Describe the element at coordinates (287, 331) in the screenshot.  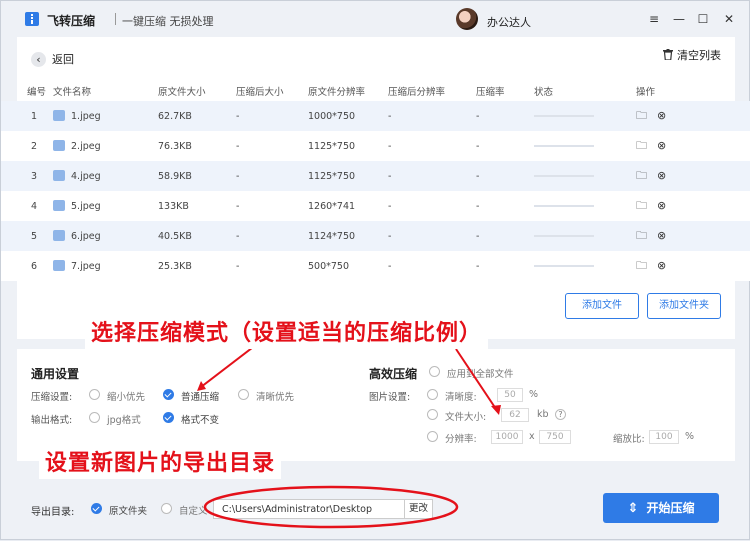
I see `annotation-mode: 选择压缩模式（设置适当的压缩比例）` at that location.